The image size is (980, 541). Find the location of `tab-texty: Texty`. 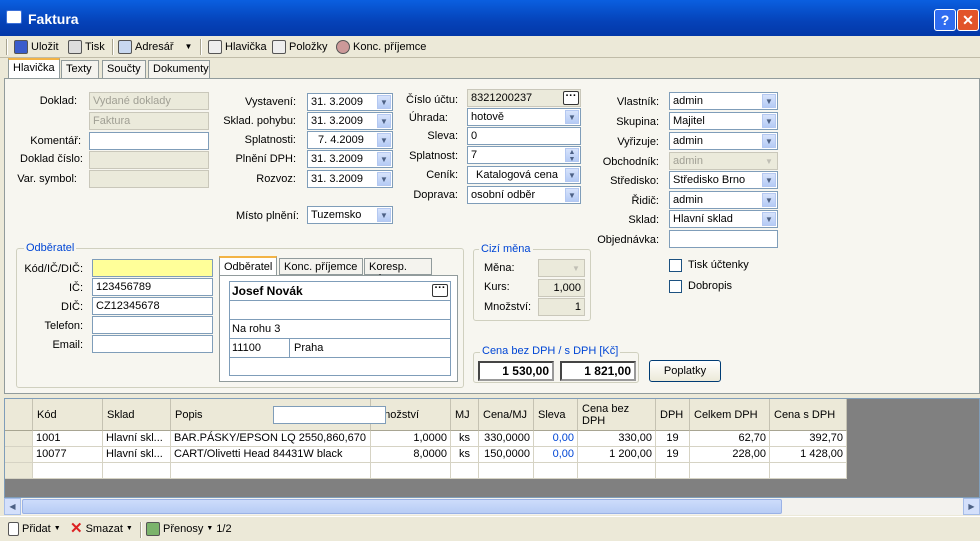

tab-texty: Texty is located at coordinates (80, 69).